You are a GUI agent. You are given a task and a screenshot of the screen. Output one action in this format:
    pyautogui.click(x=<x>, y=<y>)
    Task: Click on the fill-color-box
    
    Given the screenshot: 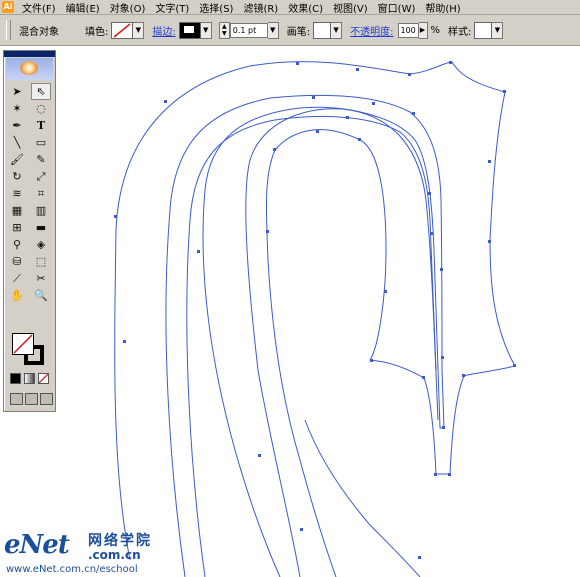 What is the action you would take?
    pyautogui.click(x=23, y=344)
    